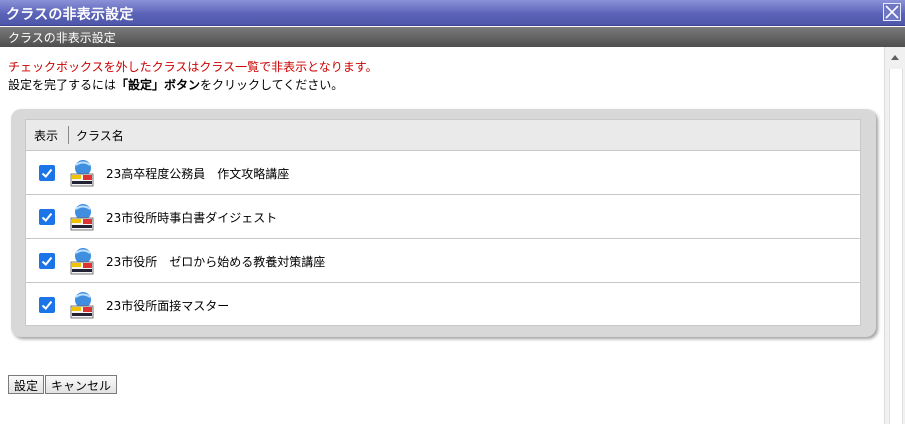 This screenshot has height=424, width=905. What do you see at coordinates (46, 136) in the screenshot?
I see `column-header-show: 表示` at bounding box center [46, 136].